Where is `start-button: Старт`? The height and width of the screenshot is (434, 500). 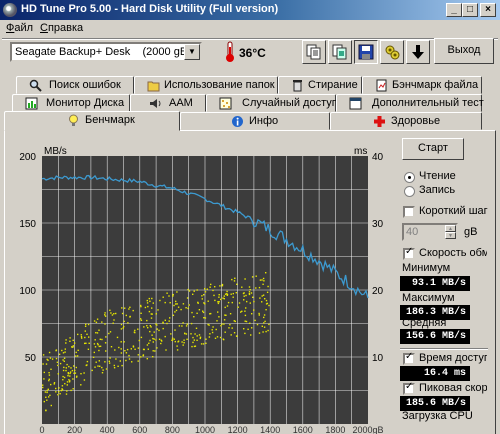 start-button: Старт is located at coordinates (433, 149).